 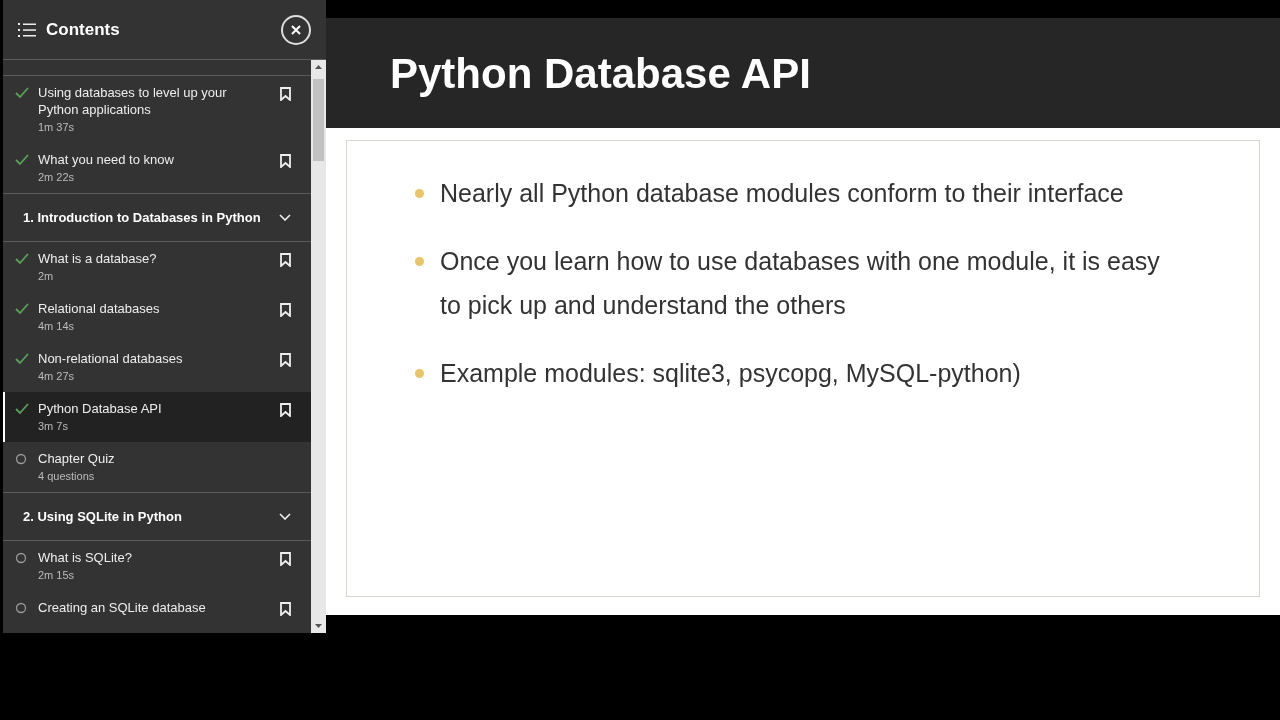 I want to click on lesson-item: Using databases to level up your Python applications 1m 37s, so click(x=157, y=109).